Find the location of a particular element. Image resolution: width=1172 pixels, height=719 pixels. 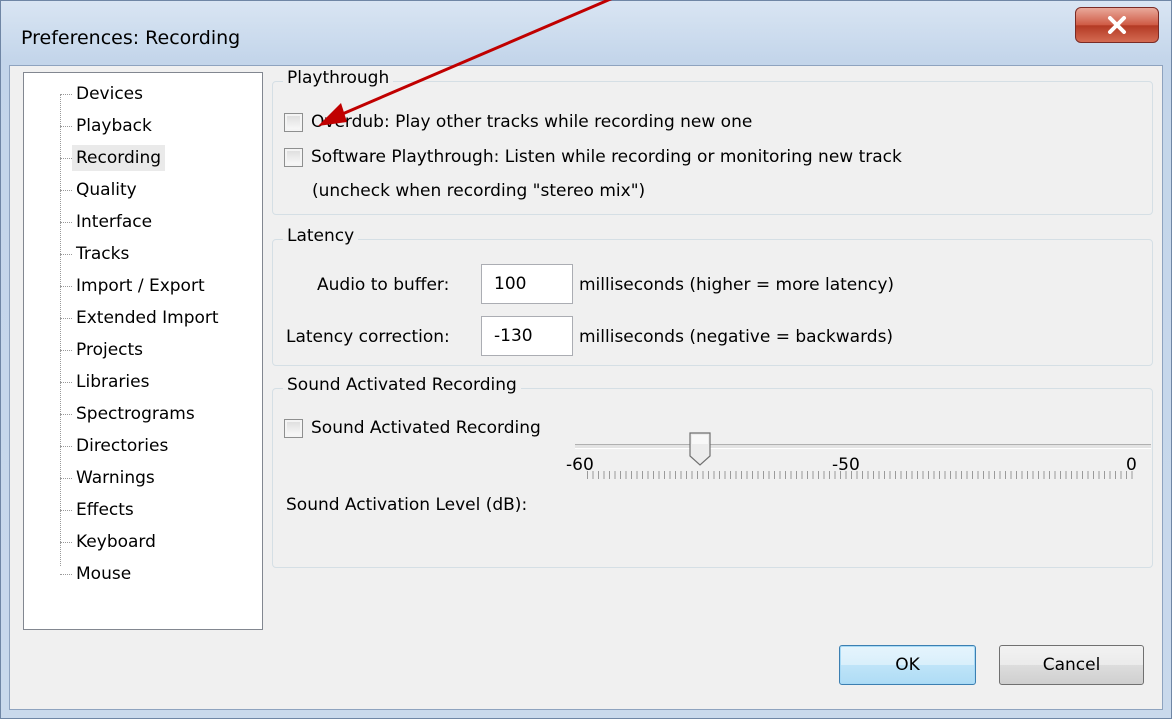

sidebar-item-projects: Projects is located at coordinates (143, 350).